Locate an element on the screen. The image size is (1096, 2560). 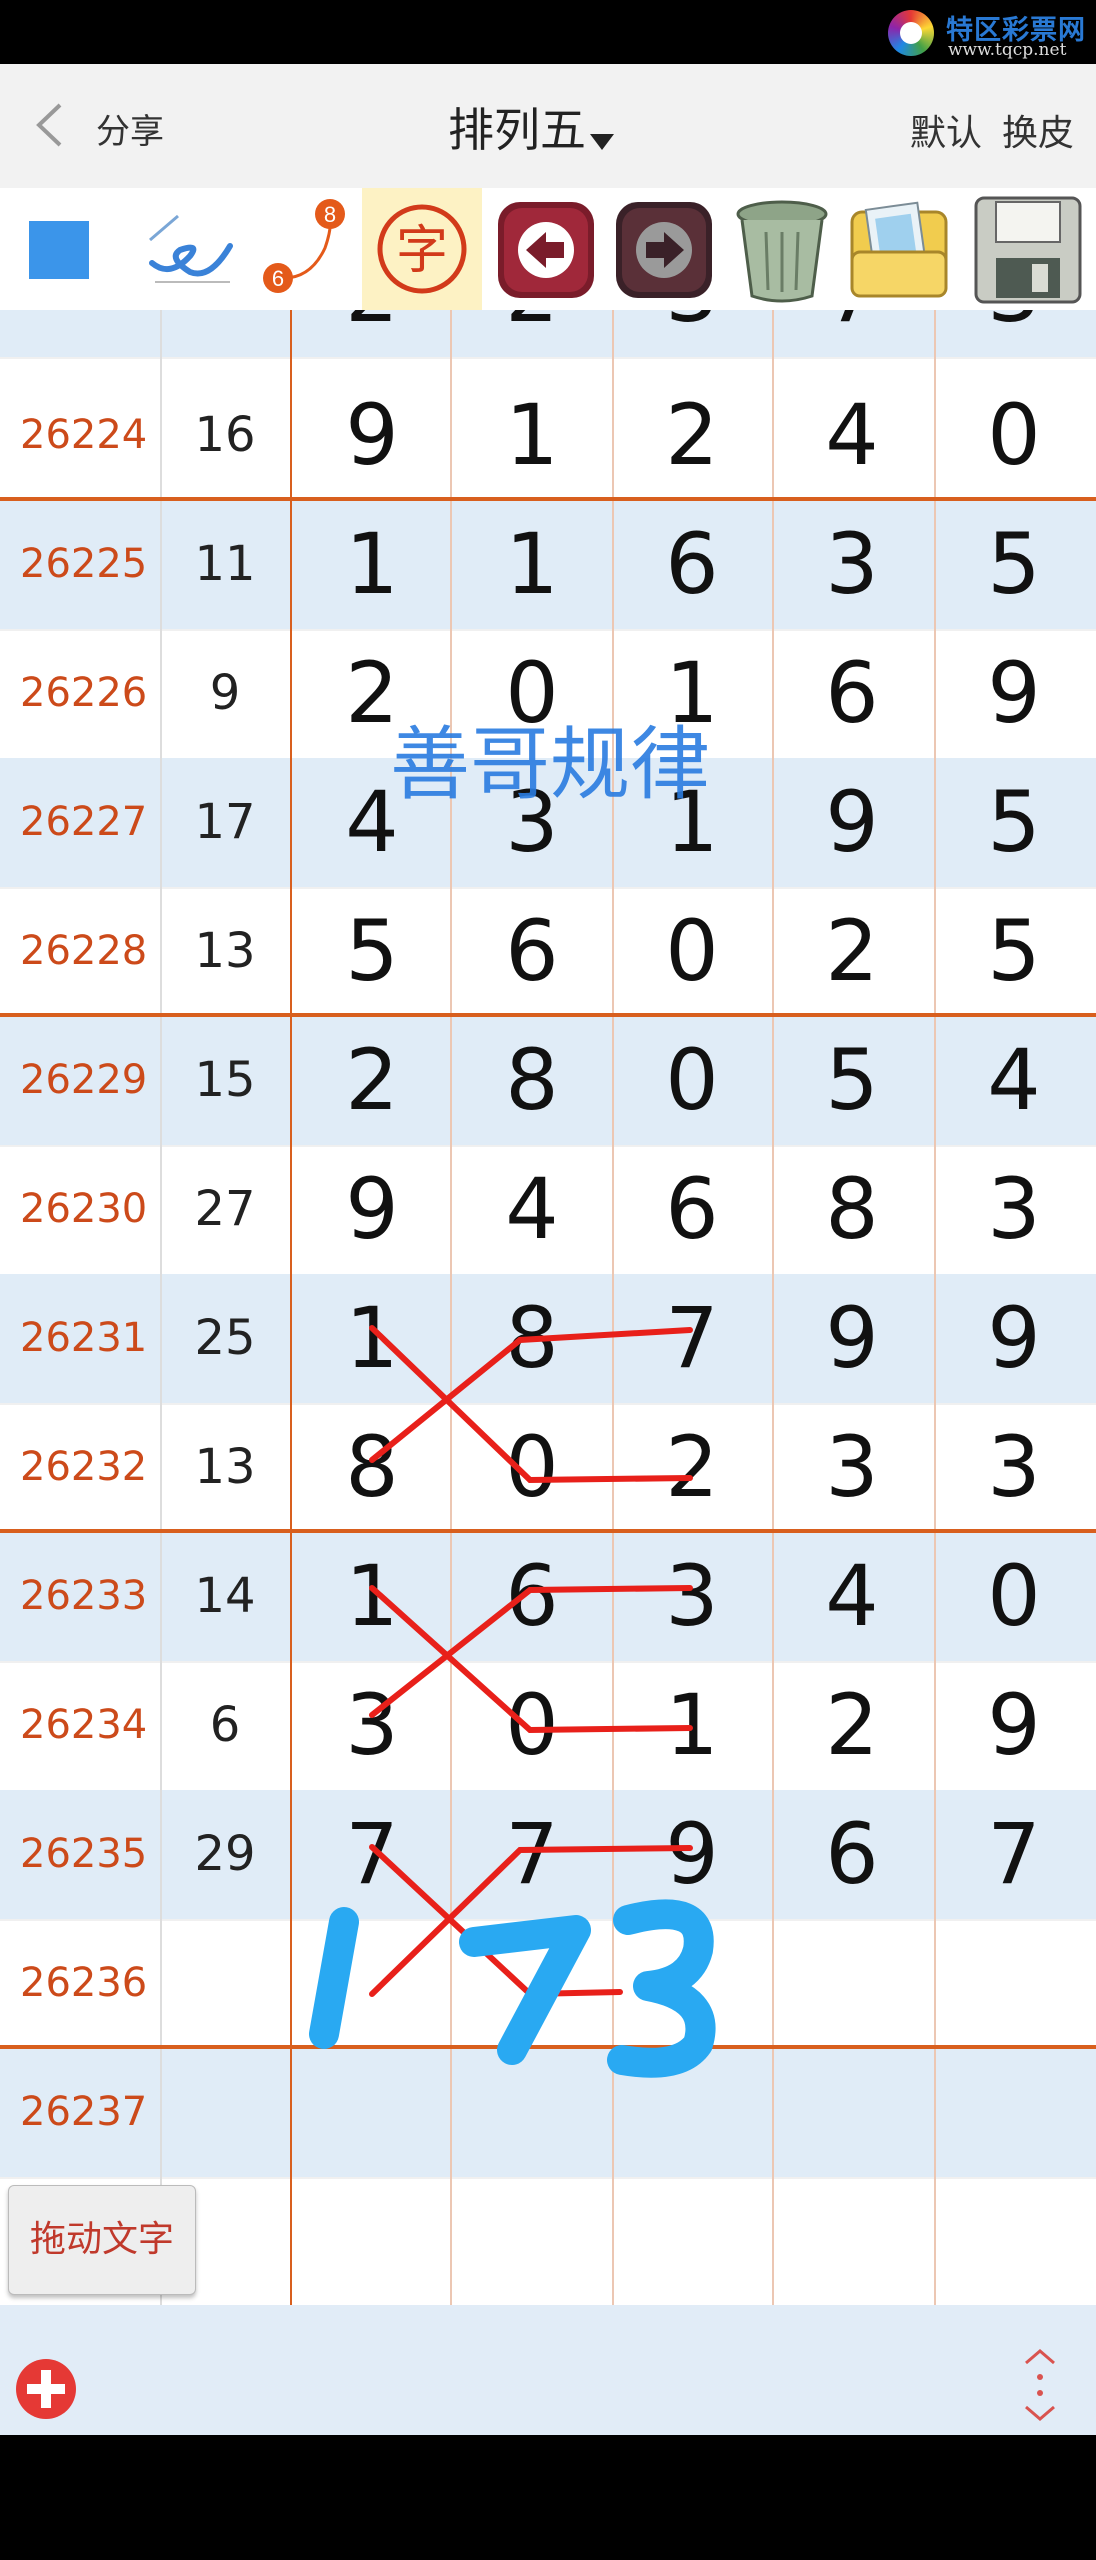
undo-button is located at coordinates (550, 249).